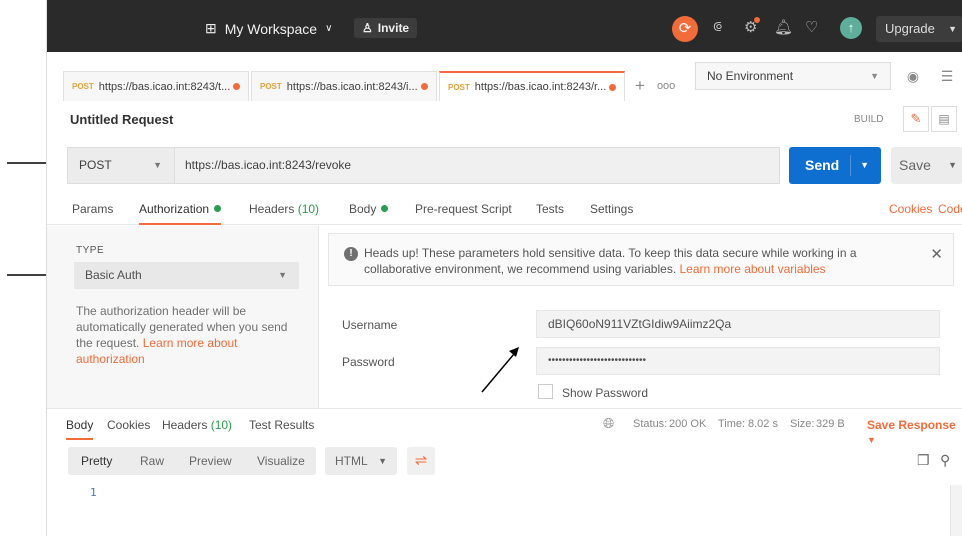 The width and height of the screenshot is (962, 536). What do you see at coordinates (793, 76) in the screenshot?
I see `environment-select: No Environment ▼` at bounding box center [793, 76].